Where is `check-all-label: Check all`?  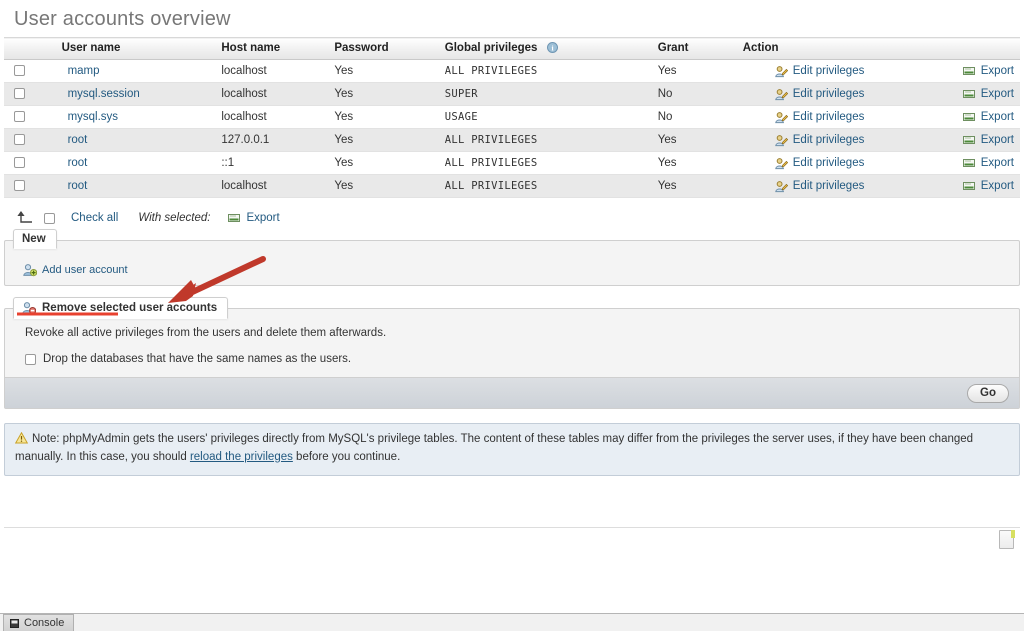 check-all-label: Check all is located at coordinates (94, 218).